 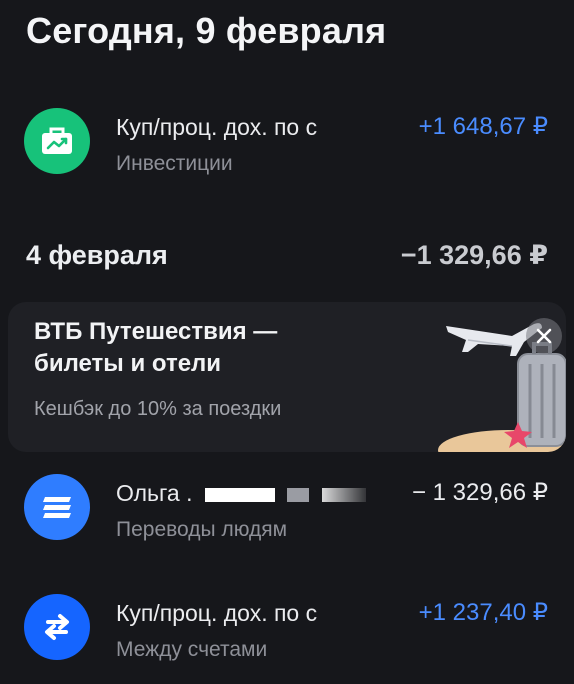 I want to click on promo-title-line2: билеты и отели, so click(x=128, y=363).